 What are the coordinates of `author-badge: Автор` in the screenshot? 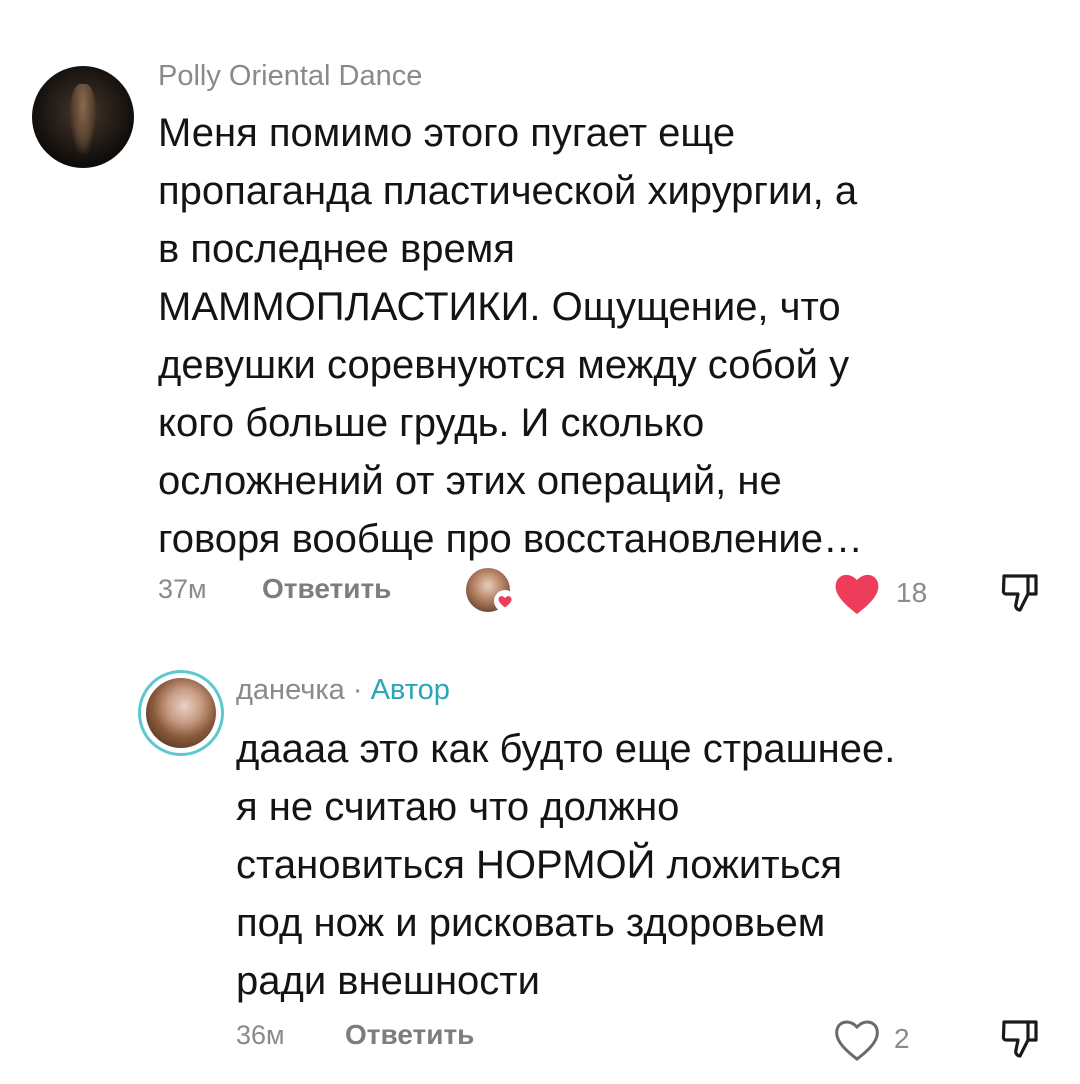 It's located at (410, 690).